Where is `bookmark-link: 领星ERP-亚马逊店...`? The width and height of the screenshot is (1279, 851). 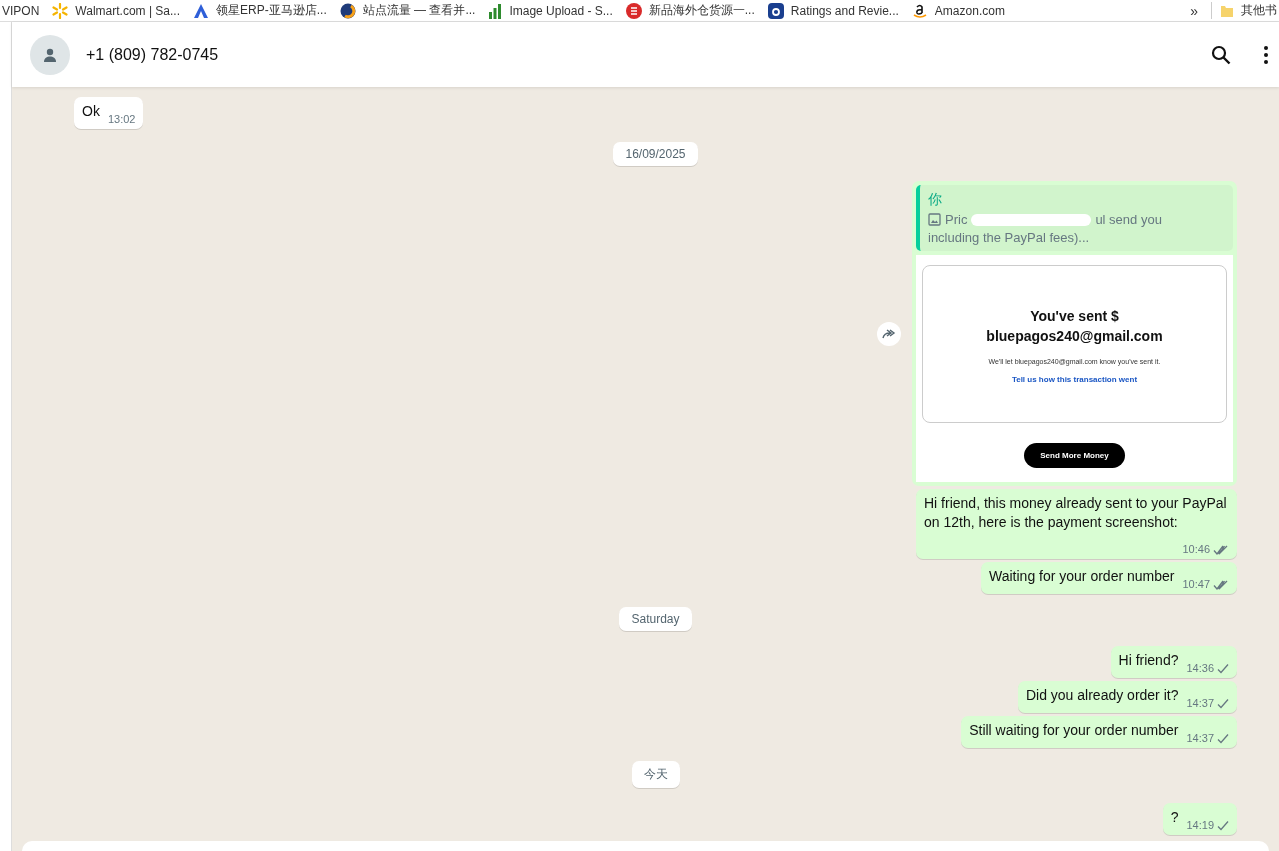 bookmark-link: 领星ERP-亚马逊店... is located at coordinates (271, 10).